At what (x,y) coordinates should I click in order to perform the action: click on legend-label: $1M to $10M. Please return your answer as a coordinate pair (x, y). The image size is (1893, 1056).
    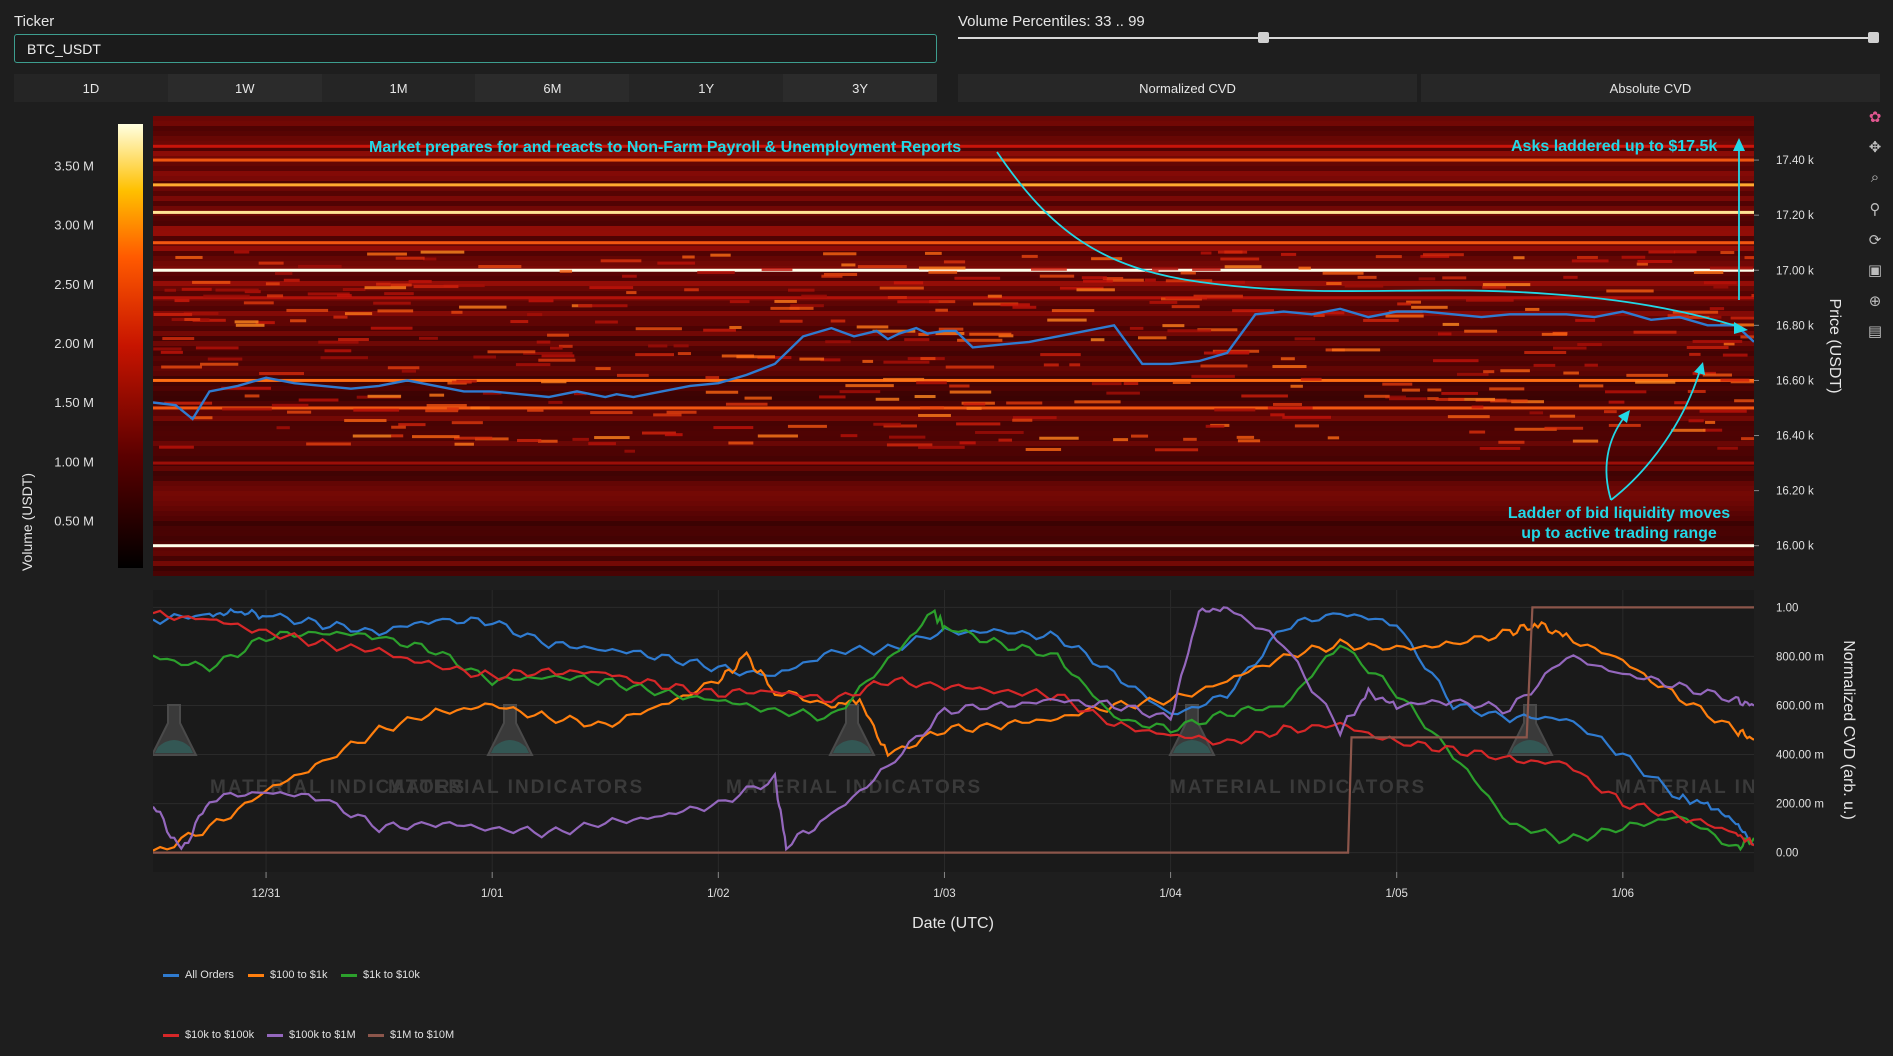
    Looking at the image, I should click on (422, 1035).